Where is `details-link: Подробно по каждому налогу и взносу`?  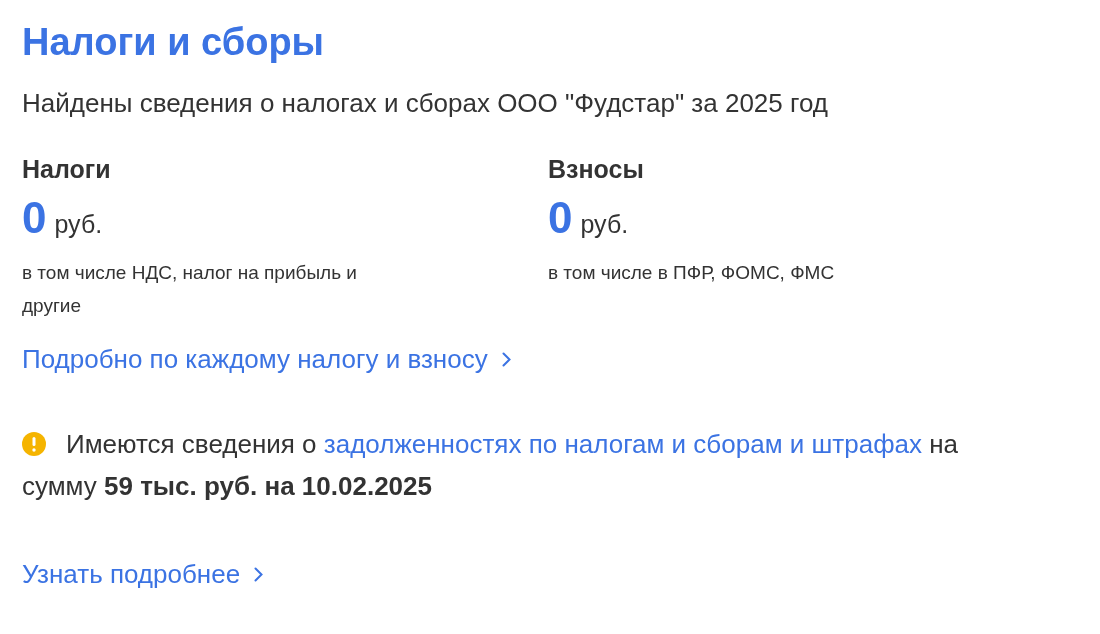
details-link: Подробно по каждому налогу и взносу is located at coordinates (266, 359).